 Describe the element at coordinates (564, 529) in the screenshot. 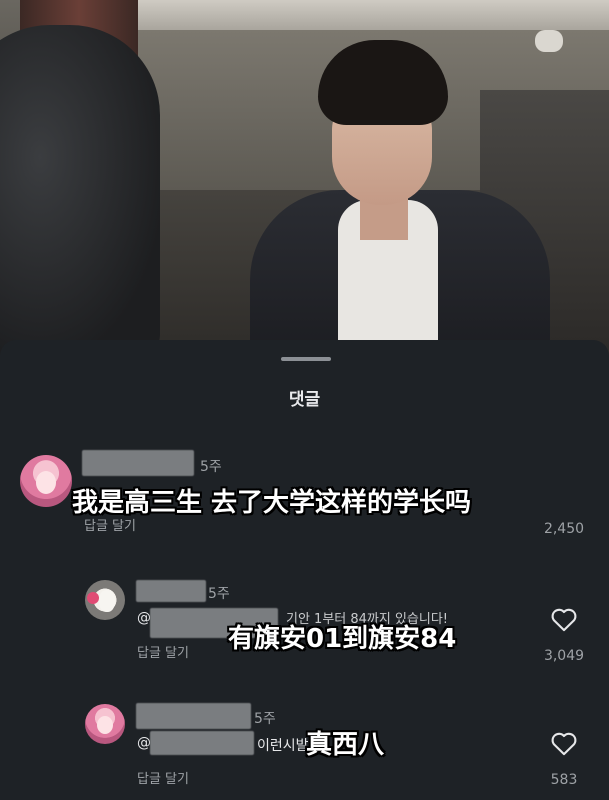

I see `like-count: 2,450` at that location.